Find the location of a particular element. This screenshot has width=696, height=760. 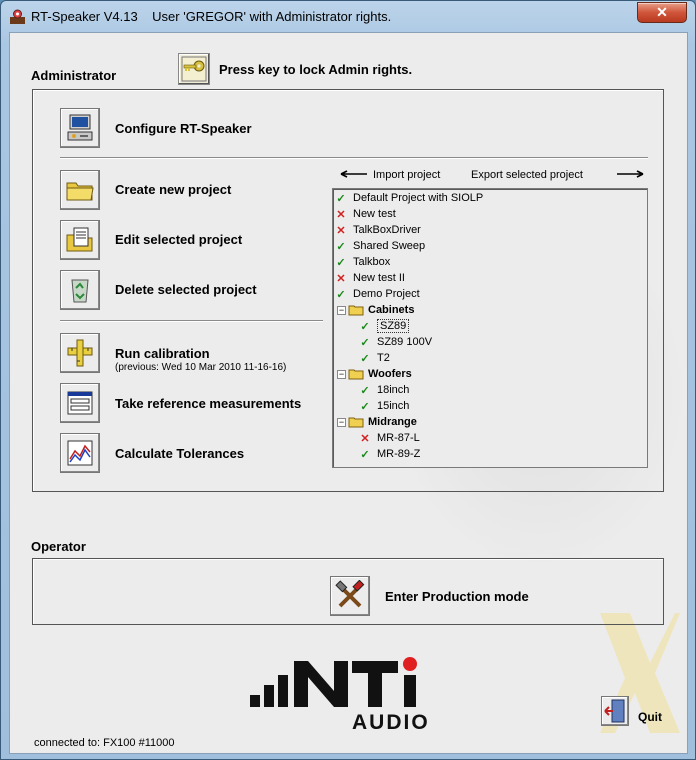

create-project-button is located at coordinates (80, 190).